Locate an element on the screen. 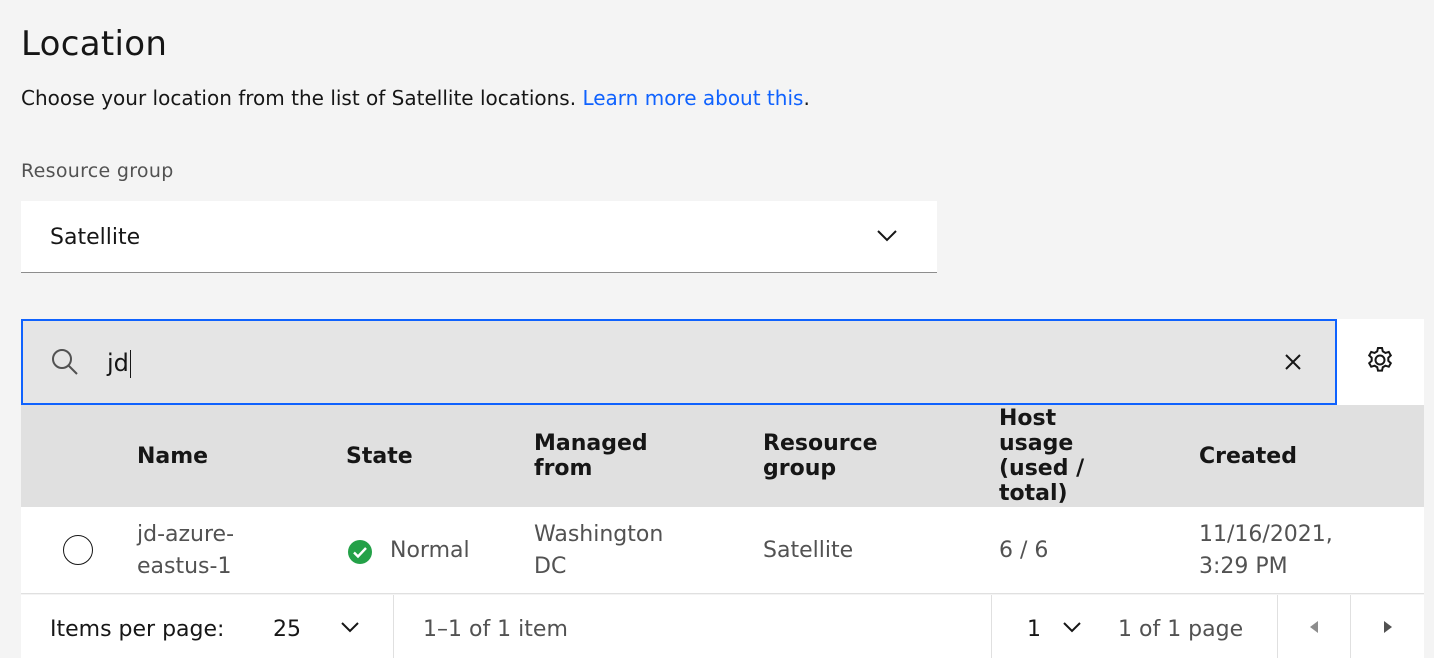 The height and width of the screenshot is (658, 1434). column-header-host-usage-line3: (used / is located at coordinates (1042, 468).